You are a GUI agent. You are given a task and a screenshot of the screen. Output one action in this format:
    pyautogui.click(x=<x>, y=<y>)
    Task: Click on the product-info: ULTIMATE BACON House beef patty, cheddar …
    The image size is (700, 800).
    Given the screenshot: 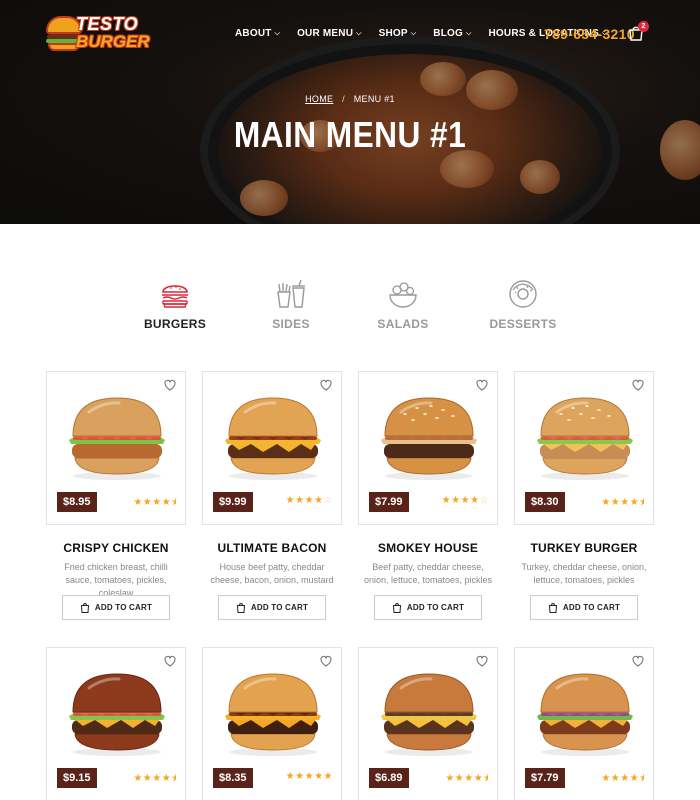 What is the action you would take?
    pyautogui.click(x=272, y=564)
    